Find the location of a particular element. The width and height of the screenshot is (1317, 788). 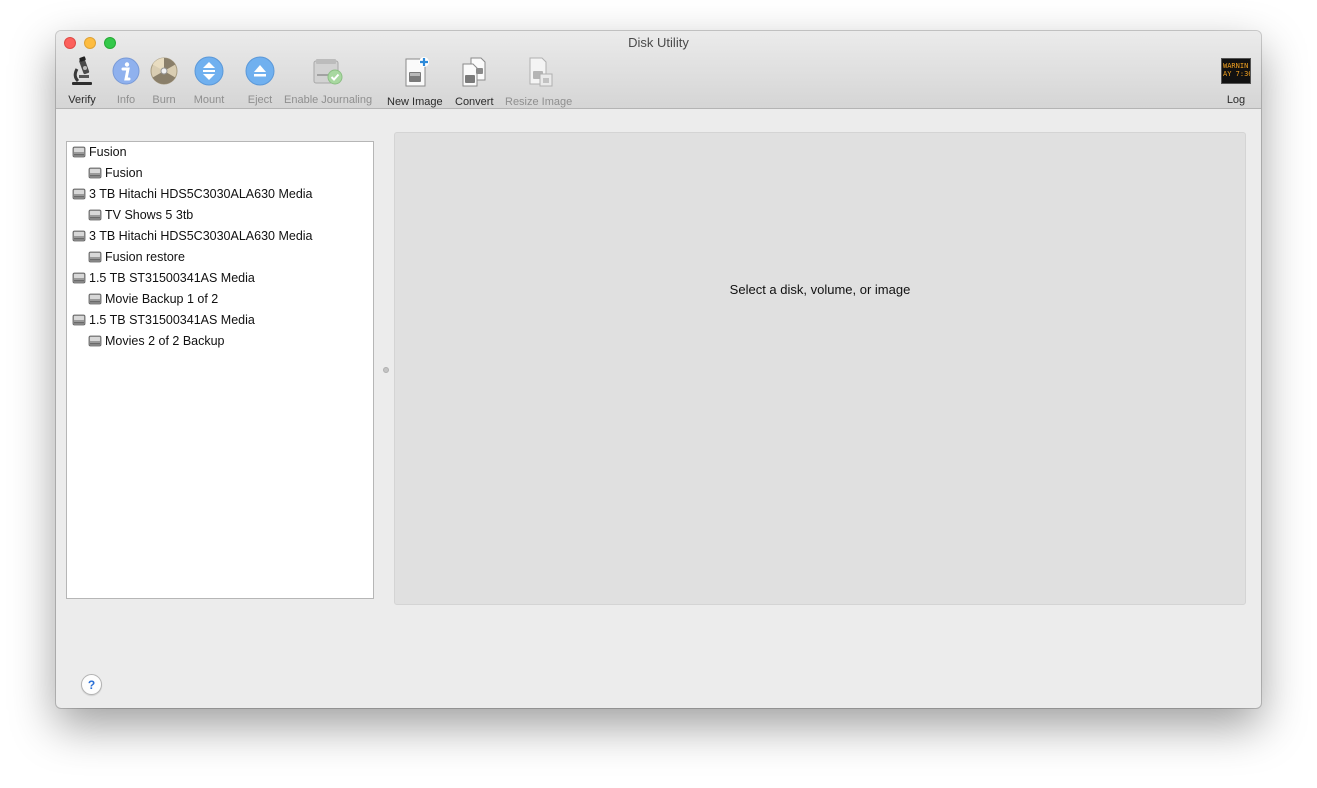

volume-row: Movie Backup 1 of 2 is located at coordinates (153, 299).